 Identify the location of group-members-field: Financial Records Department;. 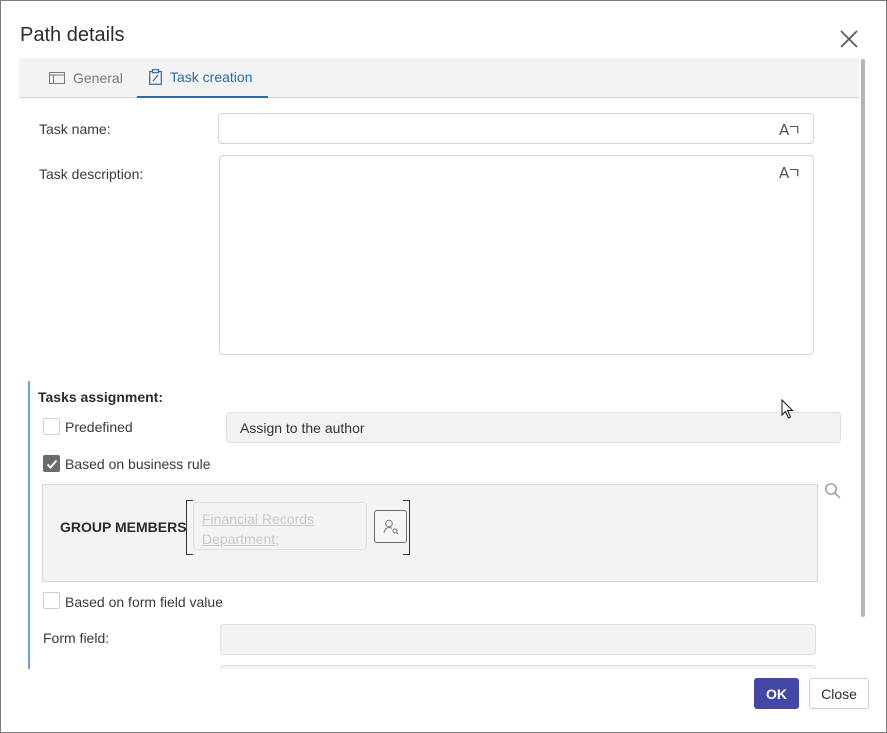
(280, 526).